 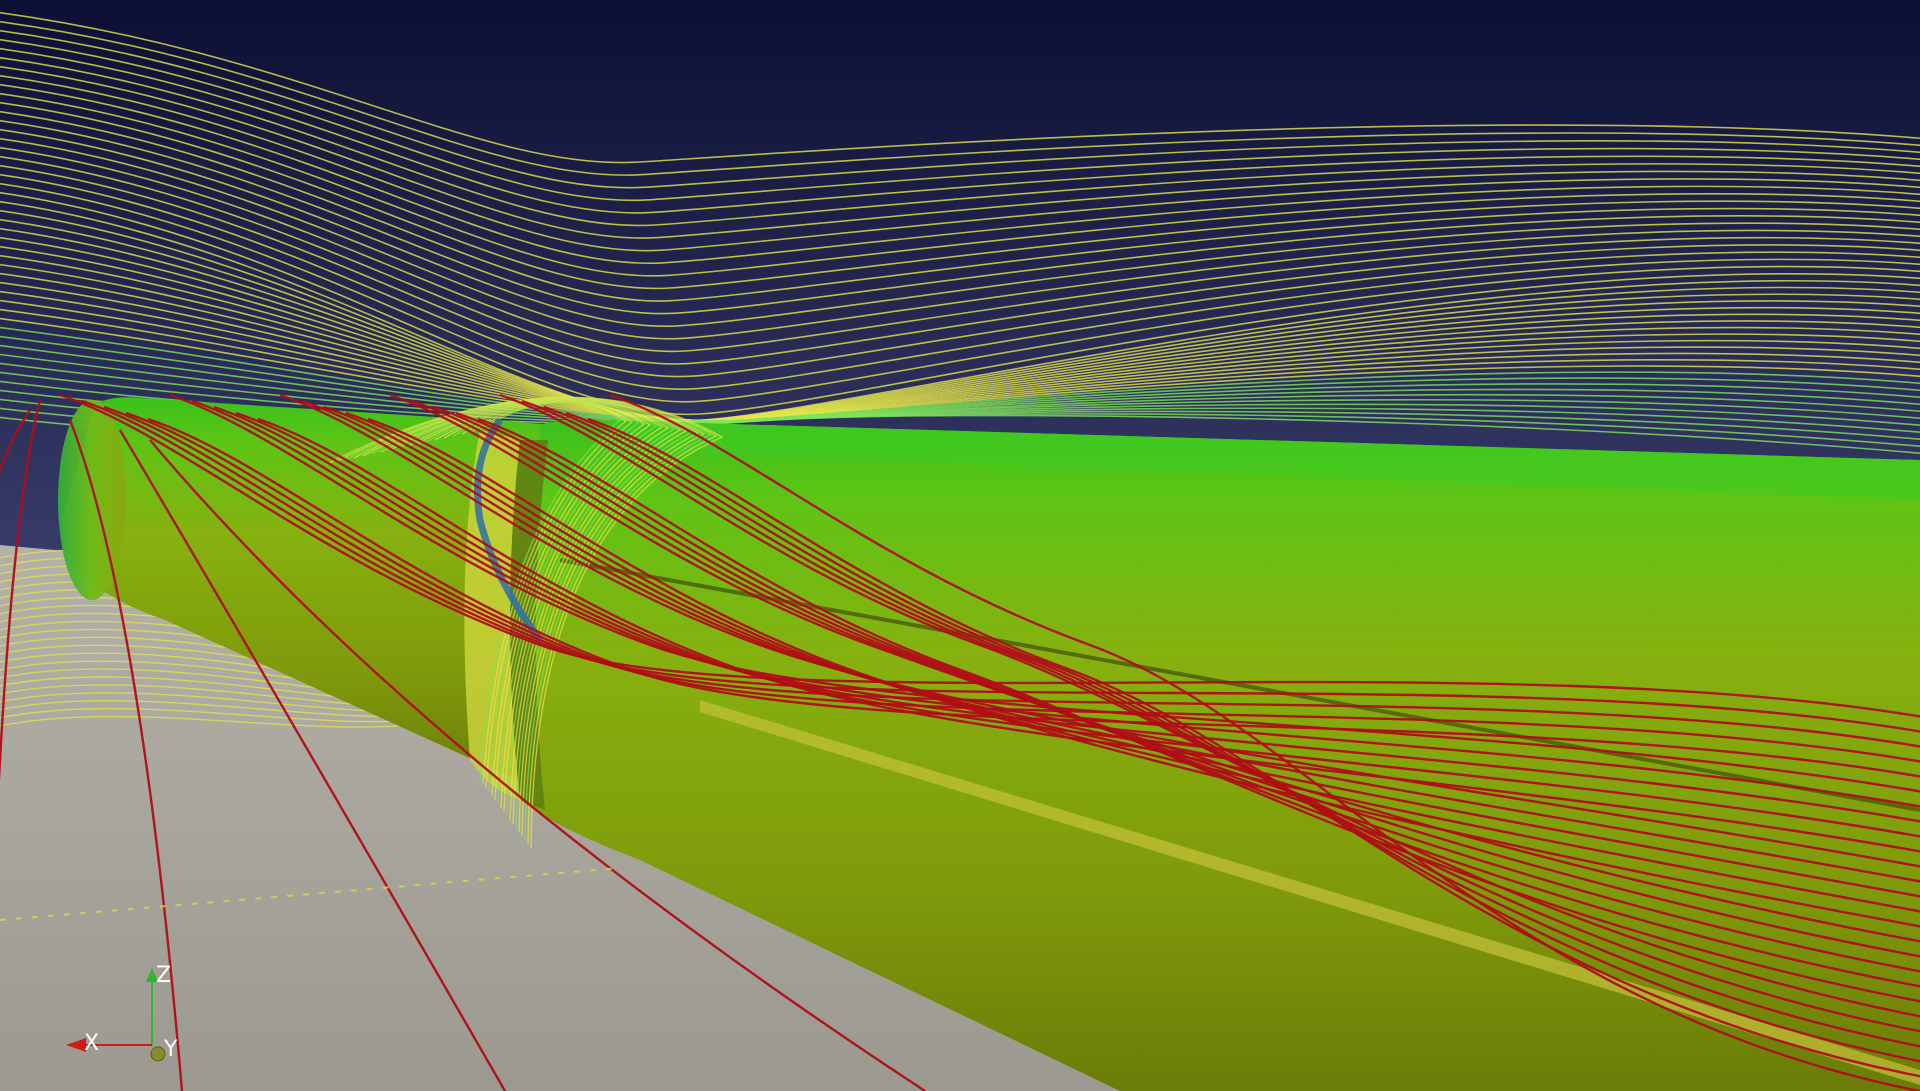 I want to click on z-axis-label: Z, so click(x=163, y=975).